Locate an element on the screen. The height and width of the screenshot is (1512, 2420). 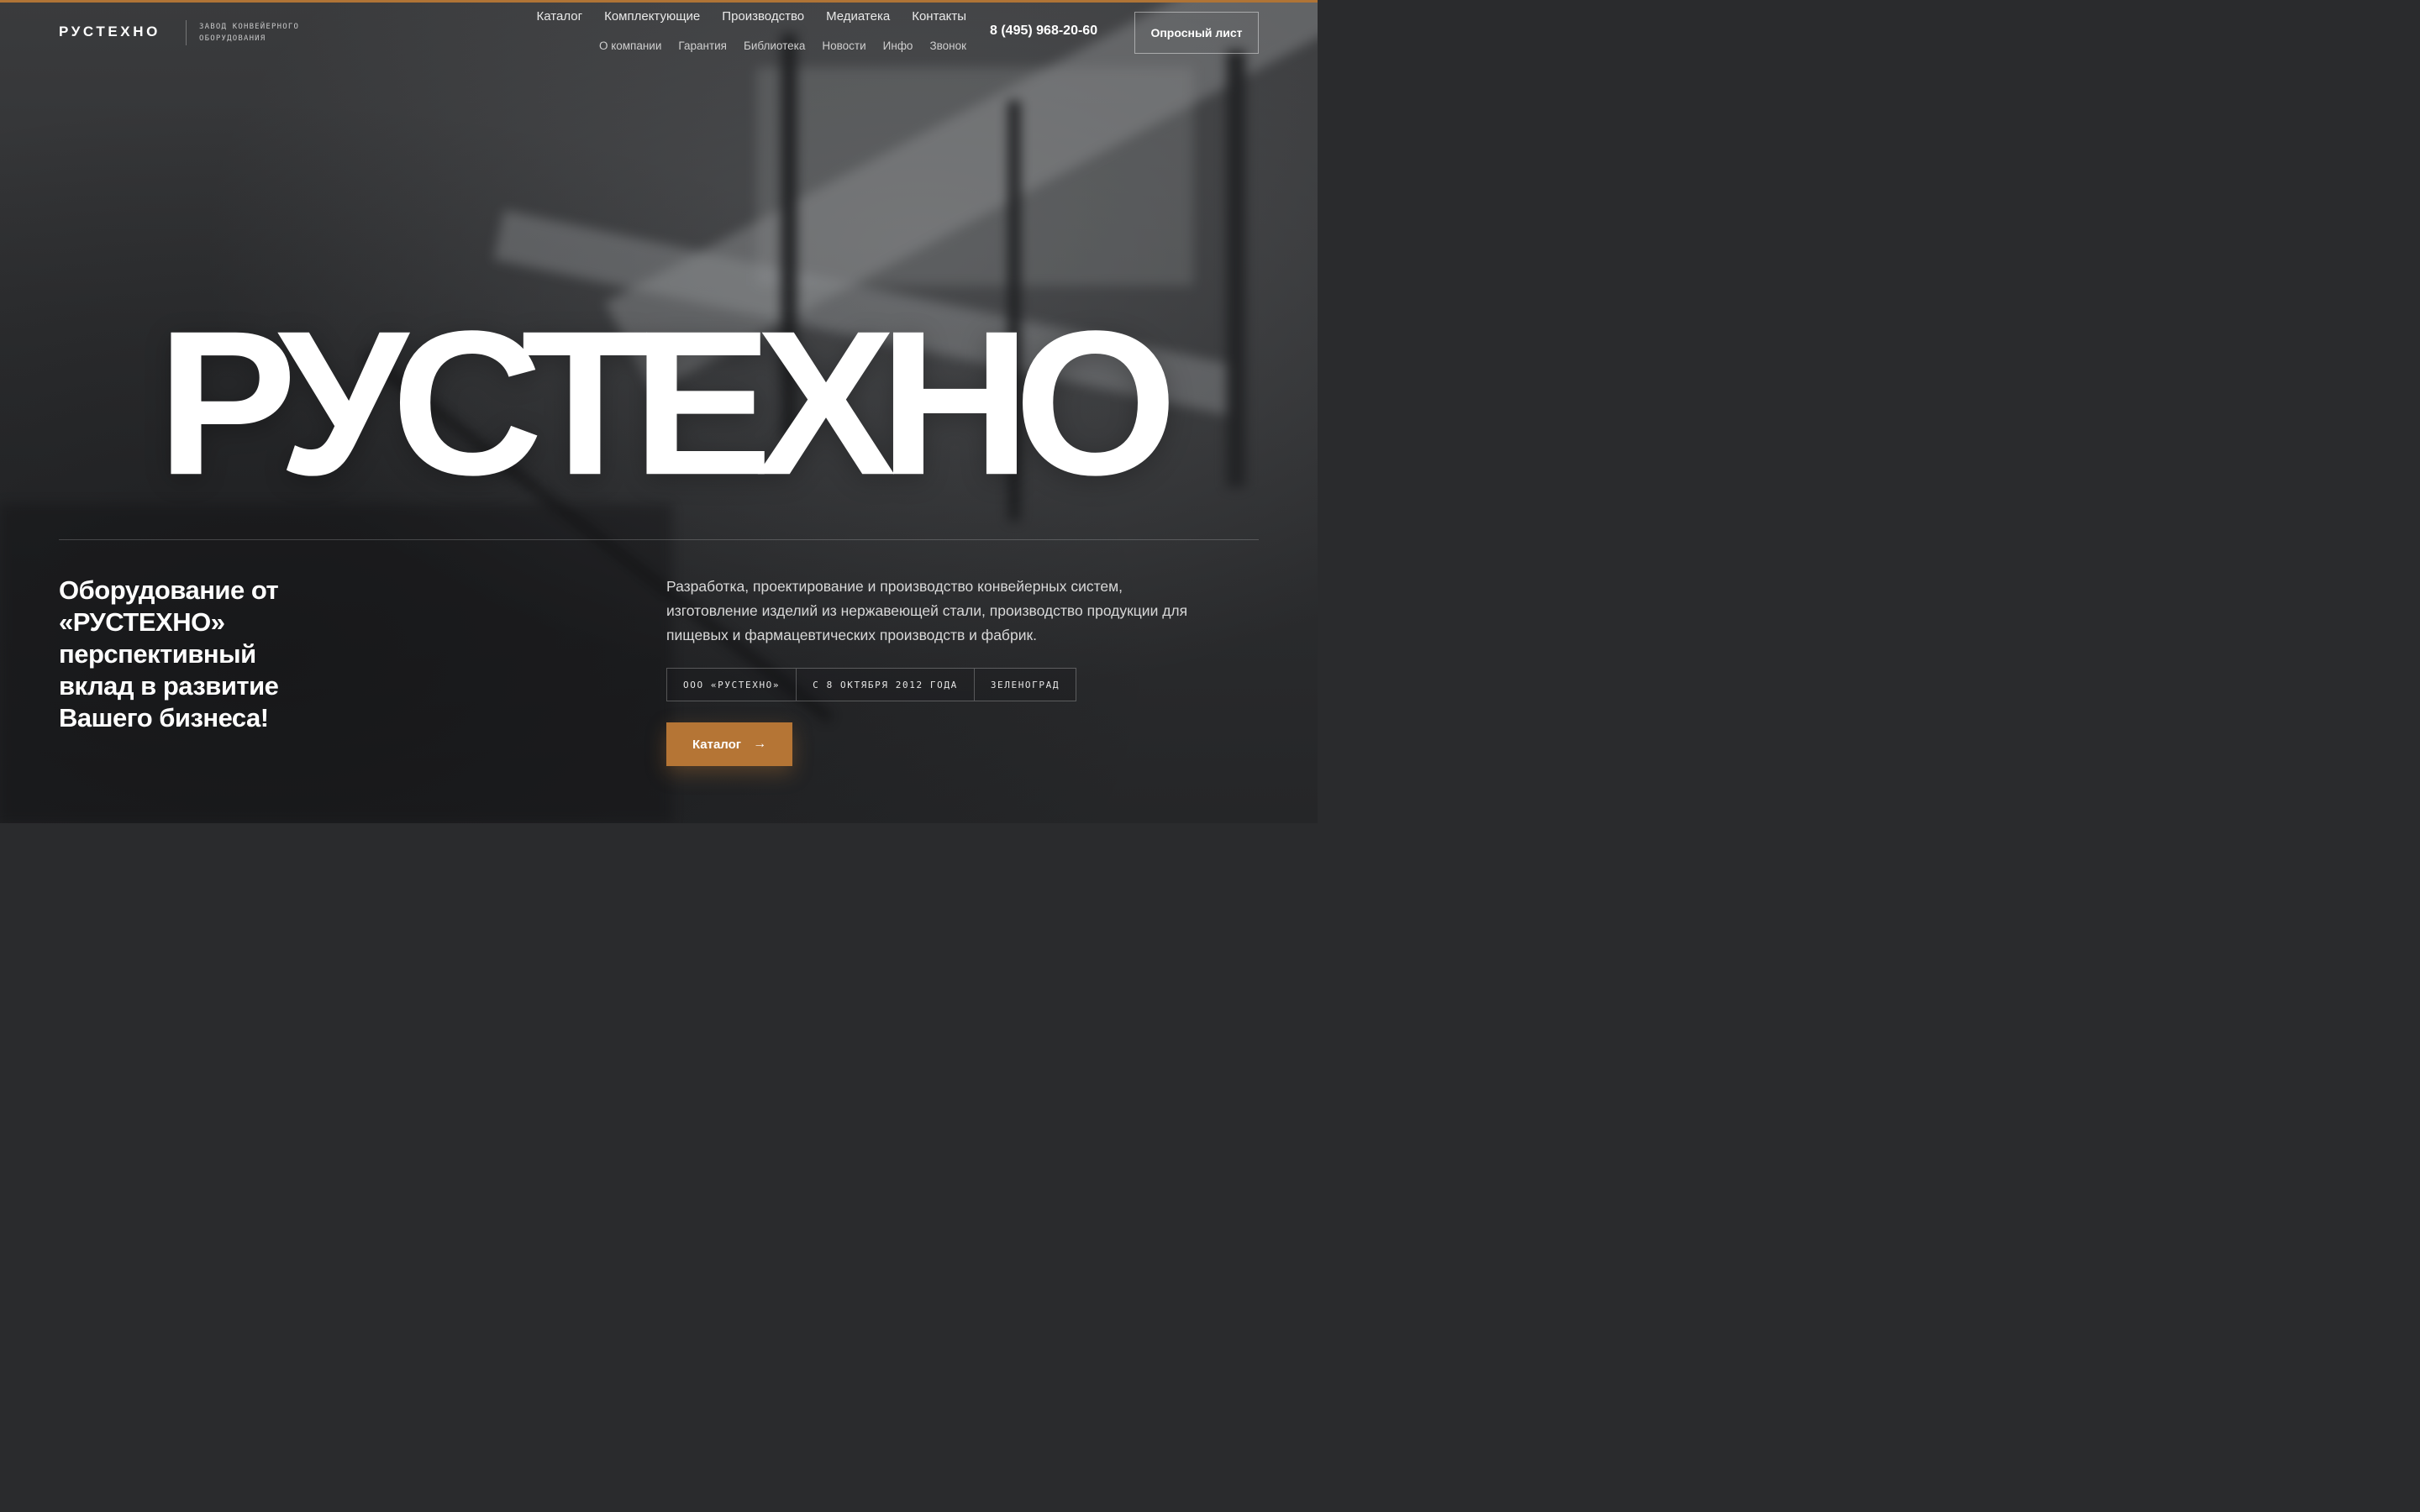
hero-headline: РУСТЕХНО is located at coordinates (667, 402).